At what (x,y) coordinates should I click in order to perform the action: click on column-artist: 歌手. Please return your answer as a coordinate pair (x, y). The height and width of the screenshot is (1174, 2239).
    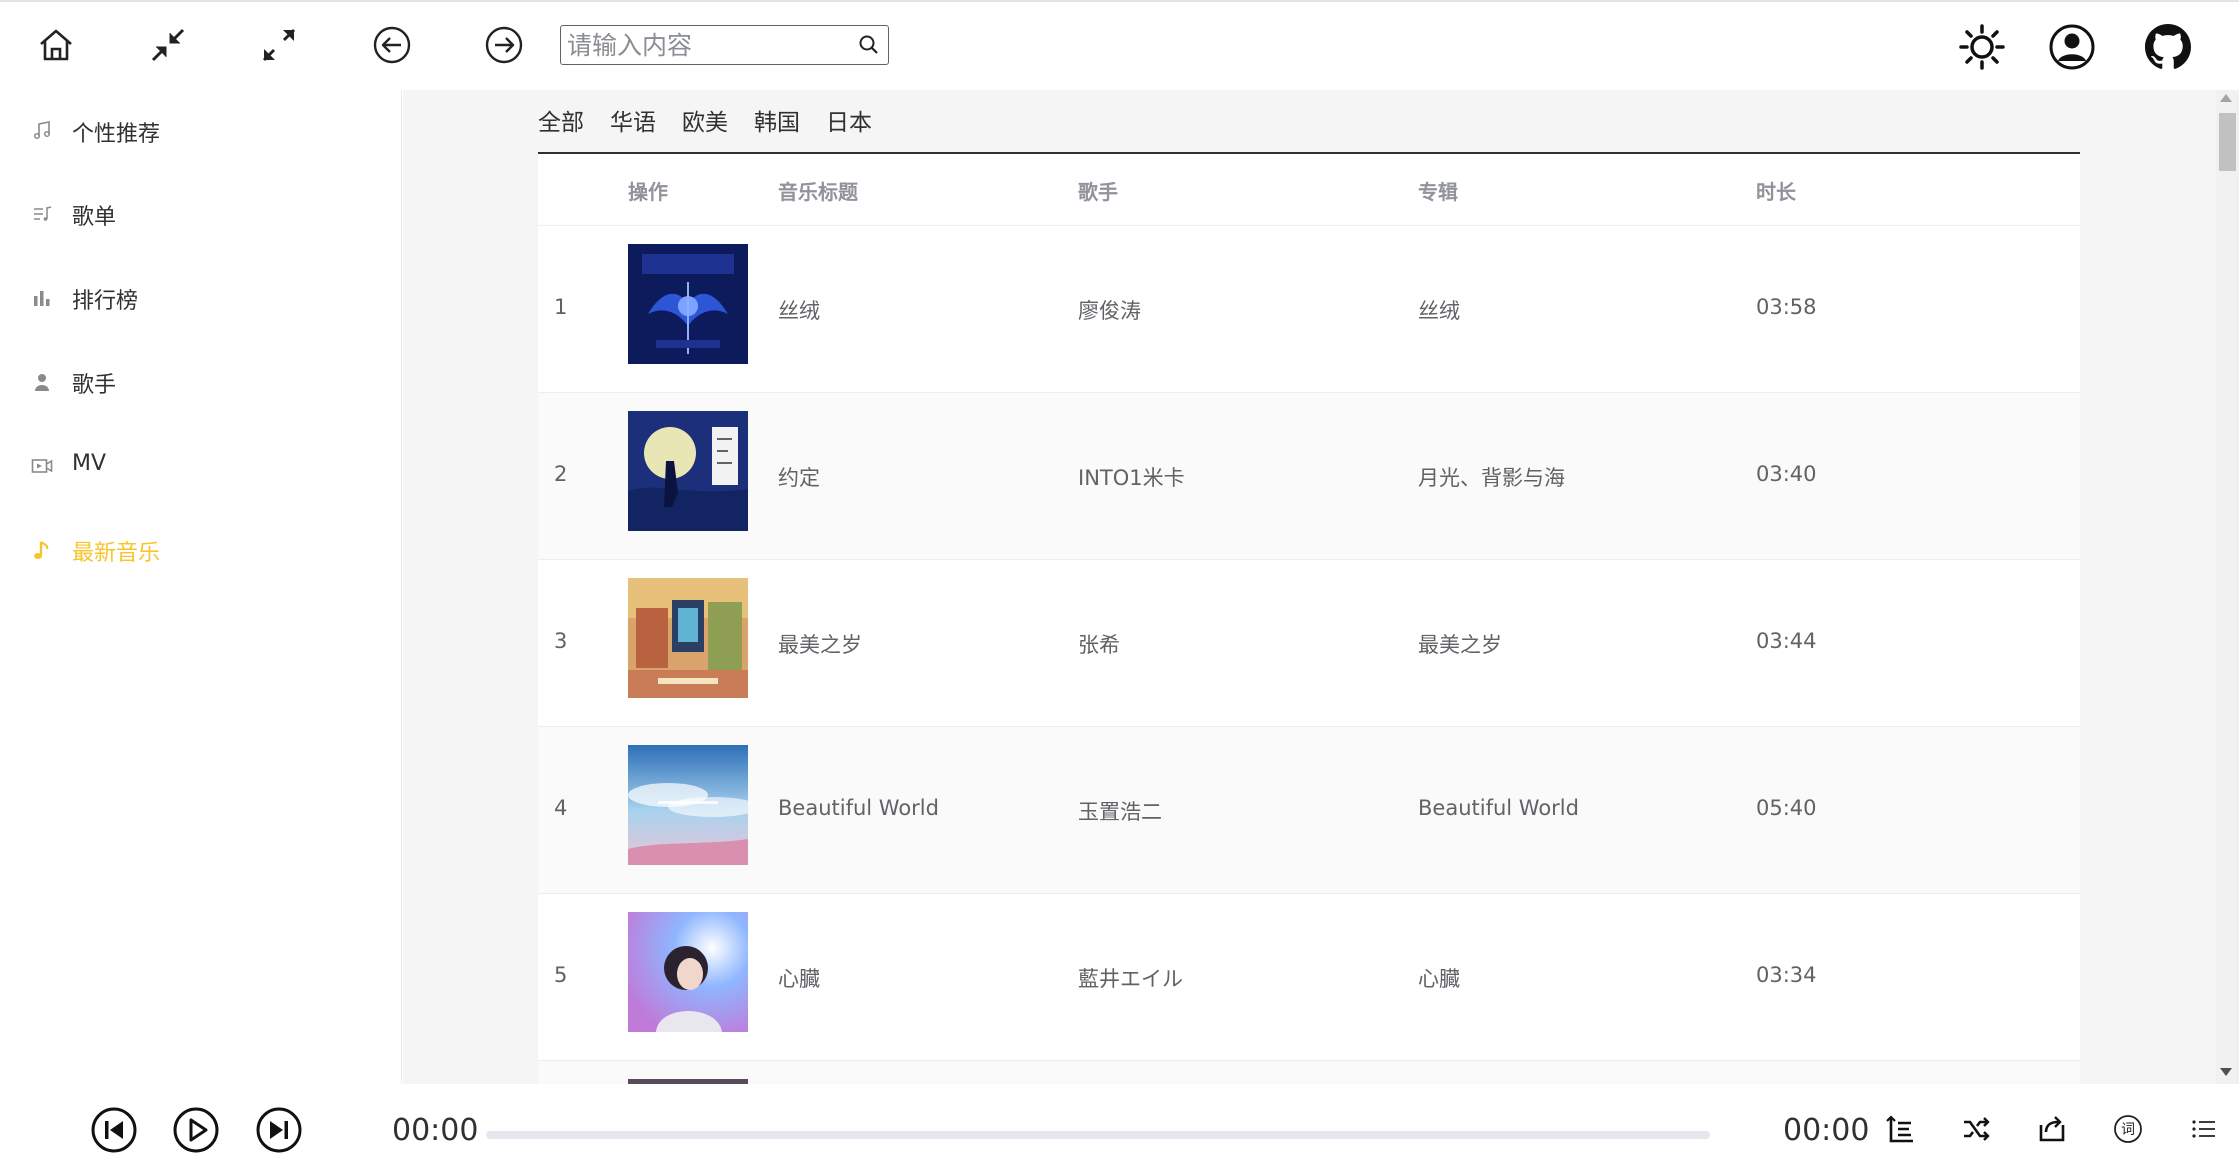
    Looking at the image, I should click on (1098, 192).